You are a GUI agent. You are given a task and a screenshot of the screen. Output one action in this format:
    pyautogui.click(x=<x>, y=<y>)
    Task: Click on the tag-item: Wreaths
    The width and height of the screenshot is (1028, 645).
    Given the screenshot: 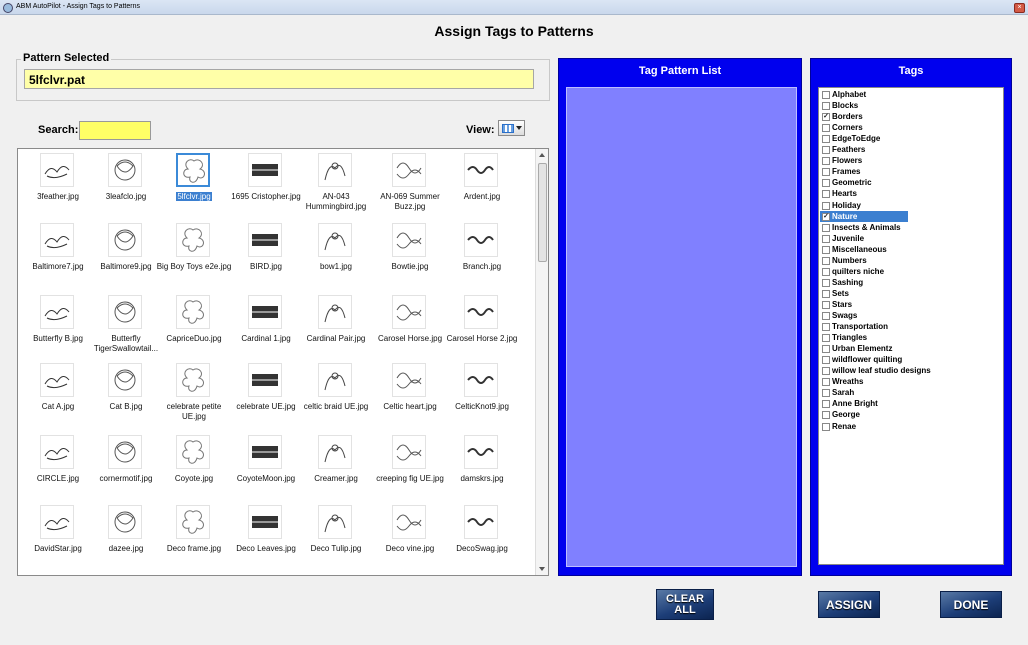 What is the action you would take?
    pyautogui.click(x=841, y=381)
    